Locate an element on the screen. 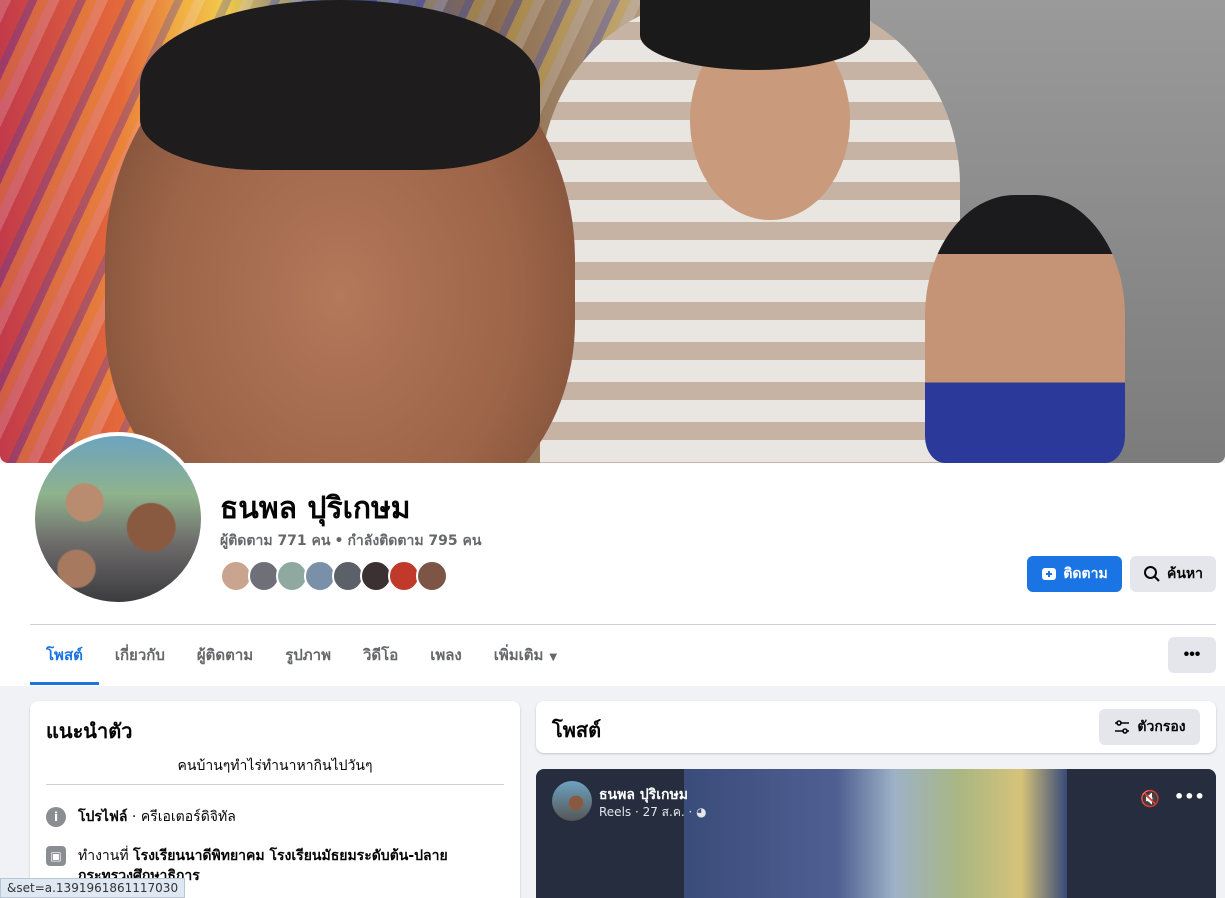 The image size is (1225, 898). follow-label: ติดตาม is located at coordinates (1085, 574).